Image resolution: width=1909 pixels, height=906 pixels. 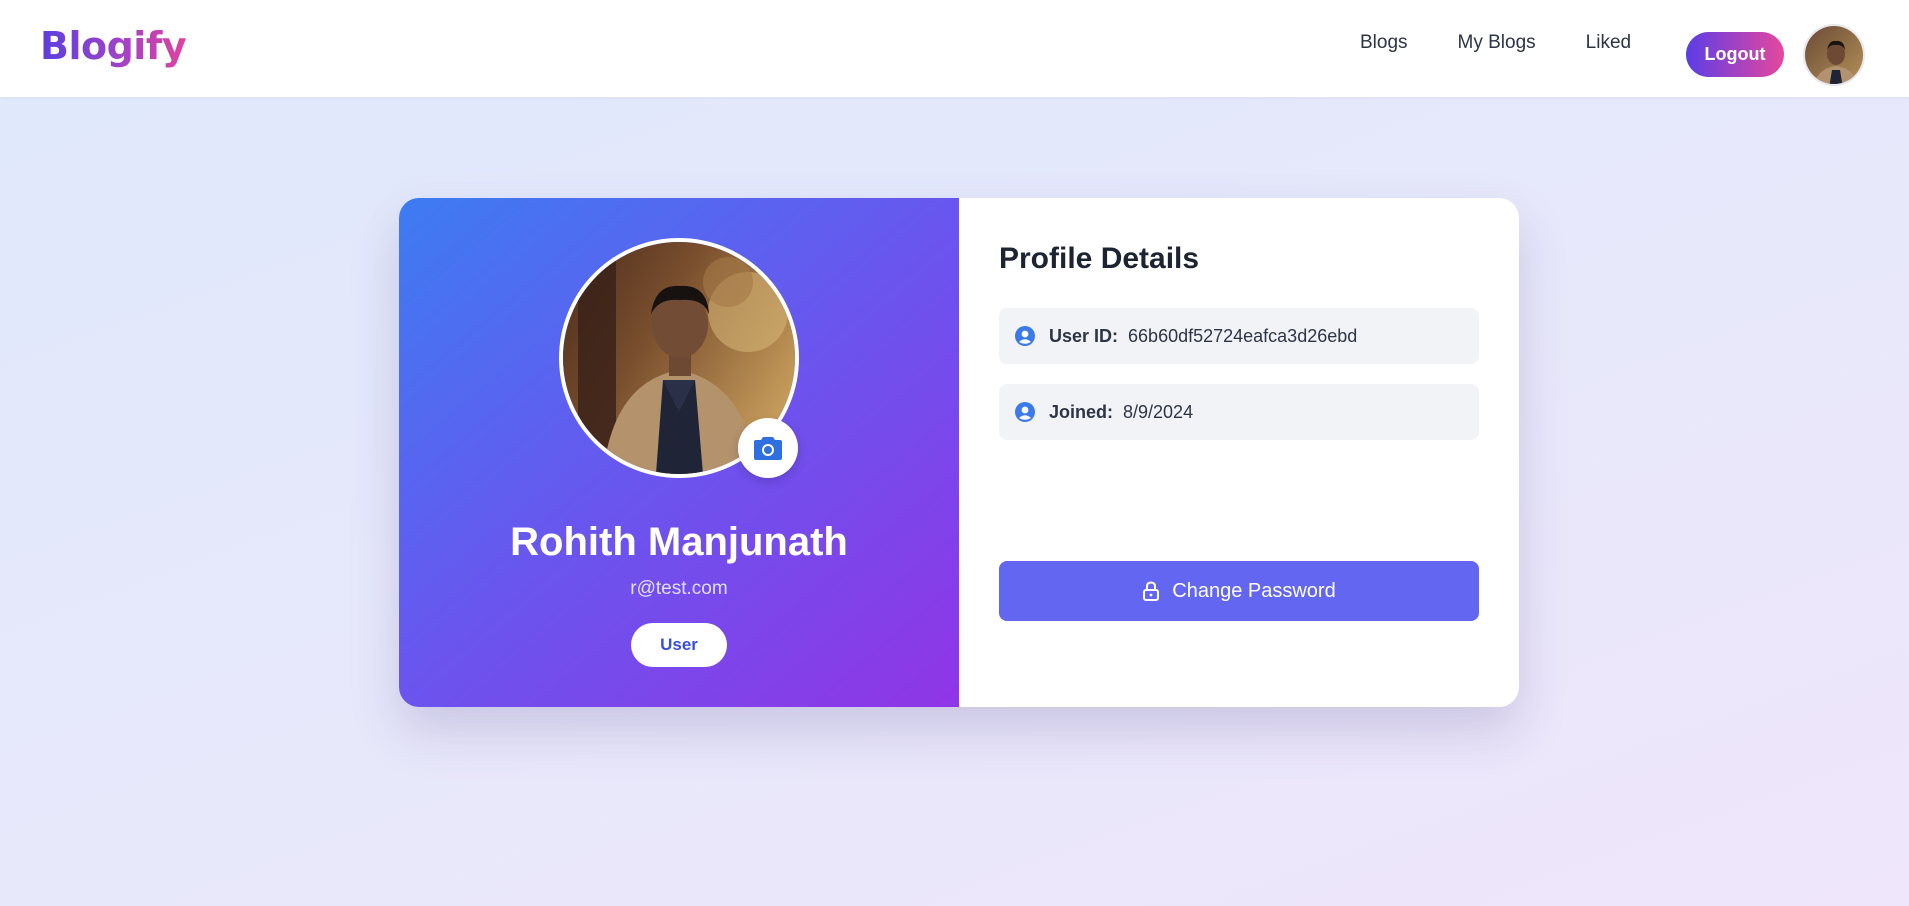 What do you see at coordinates (679, 645) in the screenshot?
I see `role-badge: User` at bounding box center [679, 645].